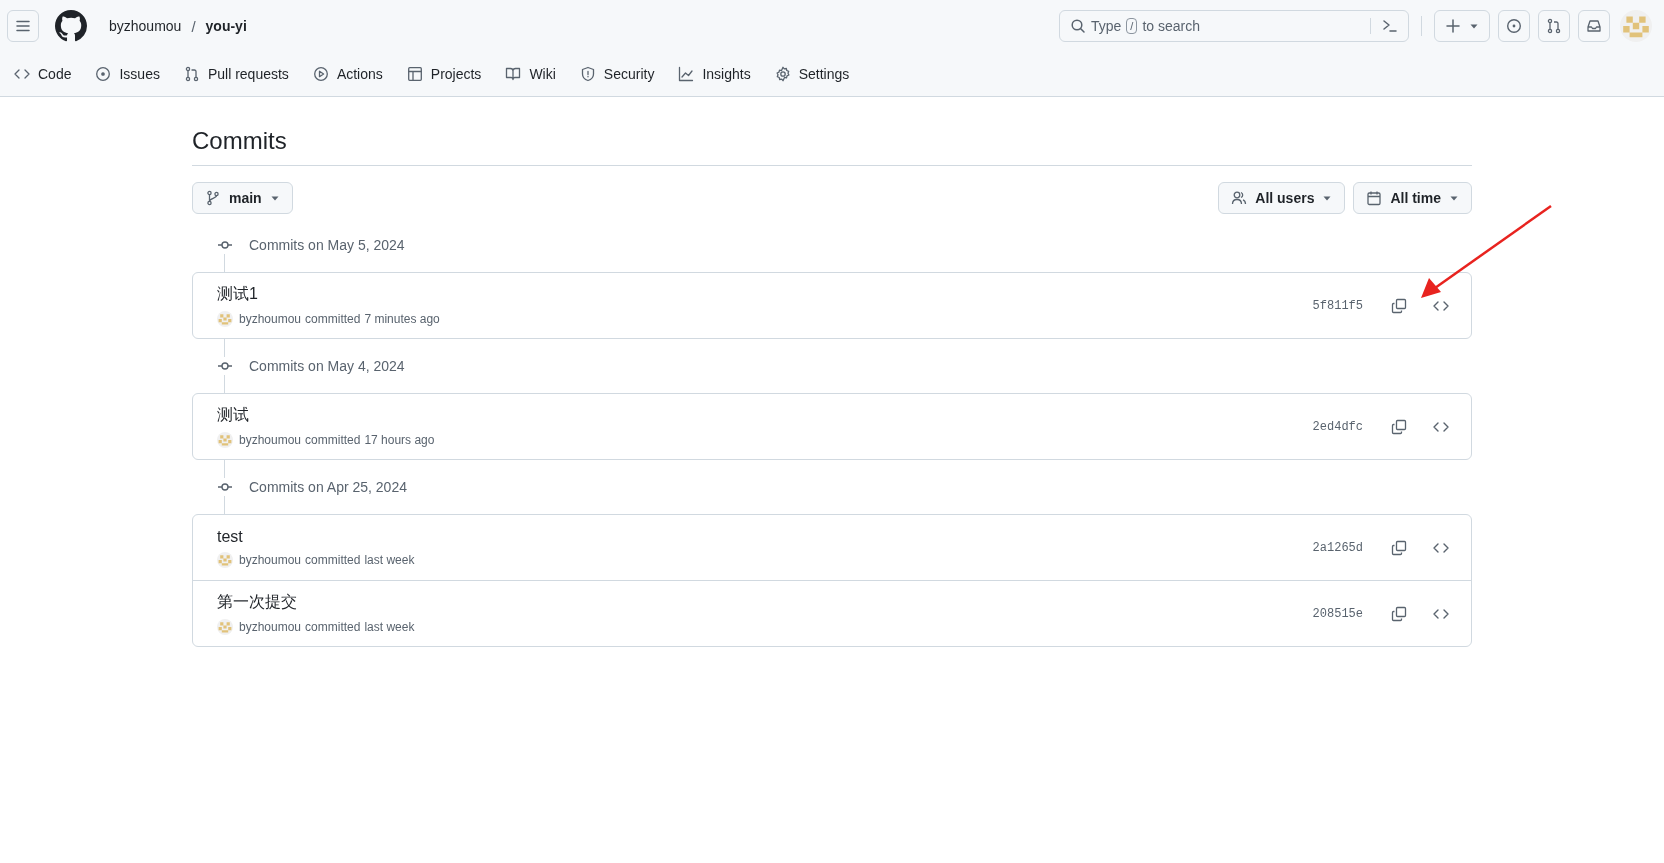 This screenshot has height=863, width=1664. Describe the element at coordinates (1234, 26) in the screenshot. I see `search-field: Type / to search` at that location.